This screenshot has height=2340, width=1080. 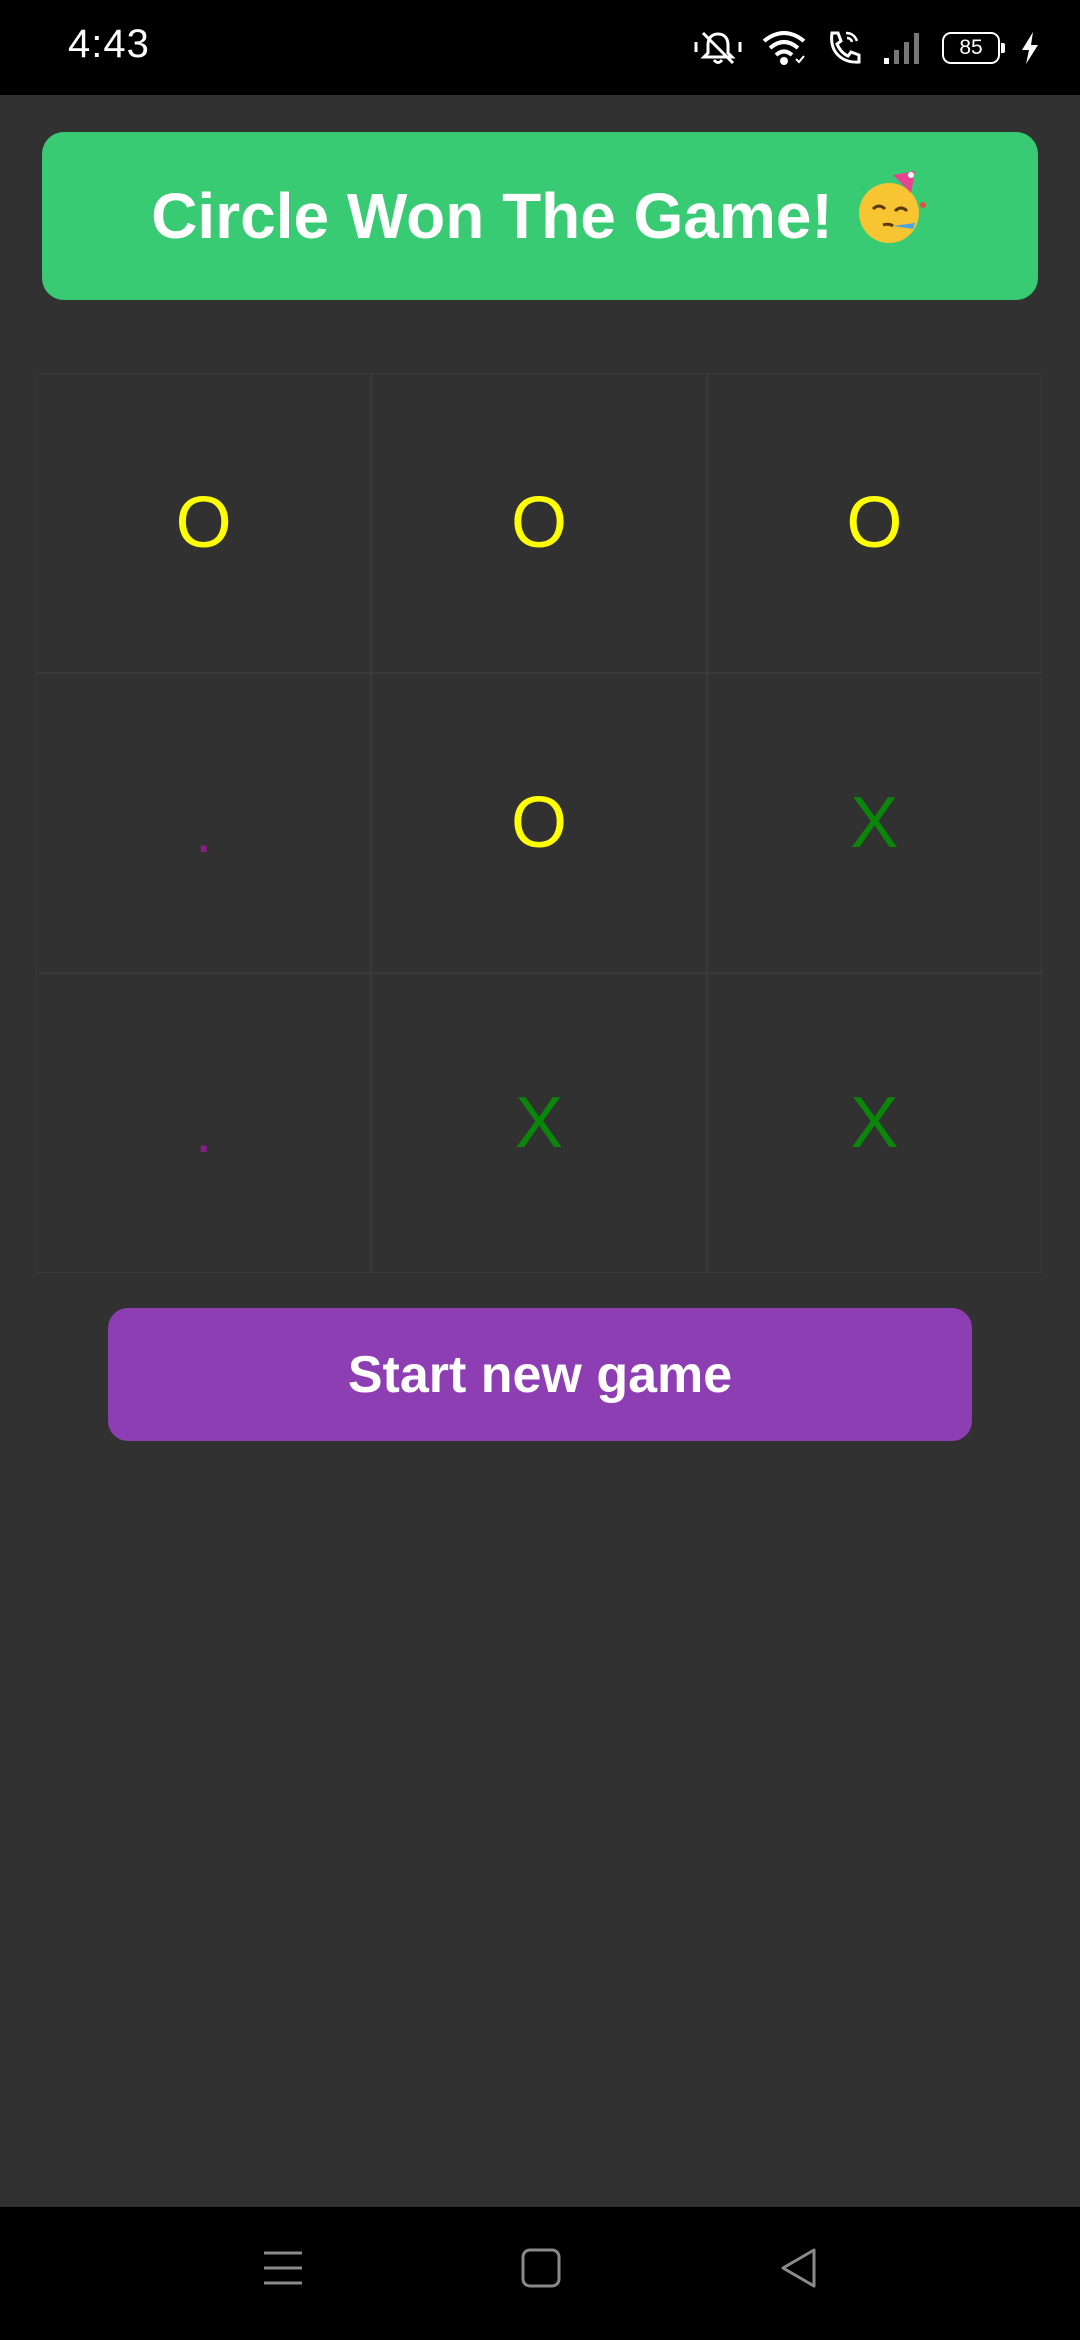 I want to click on party-face-icon, so click(x=891, y=216).